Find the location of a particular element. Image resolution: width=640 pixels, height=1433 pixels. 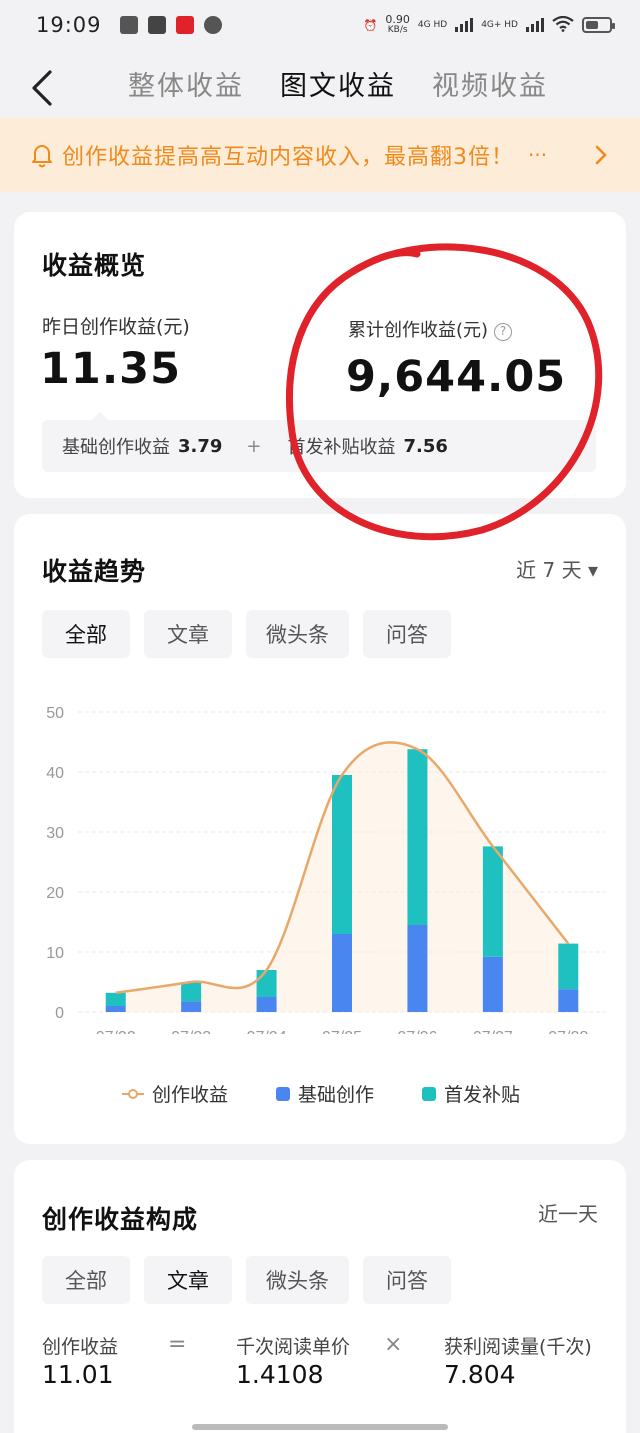

y-tick-label: 0 is located at coordinates (59, 1013).